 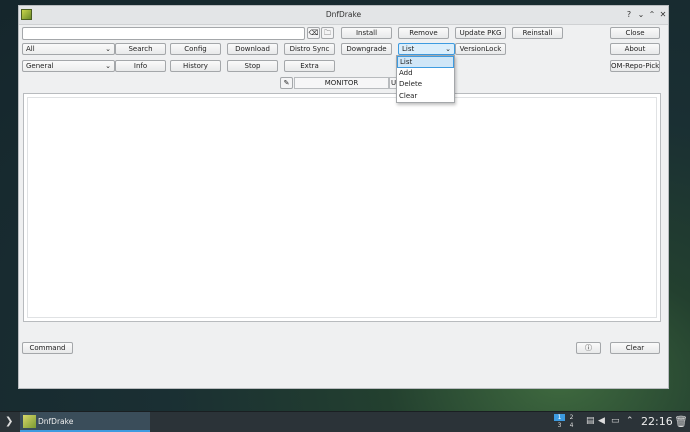 I want to click on info-icon: ⓘ, so click(x=588, y=348).